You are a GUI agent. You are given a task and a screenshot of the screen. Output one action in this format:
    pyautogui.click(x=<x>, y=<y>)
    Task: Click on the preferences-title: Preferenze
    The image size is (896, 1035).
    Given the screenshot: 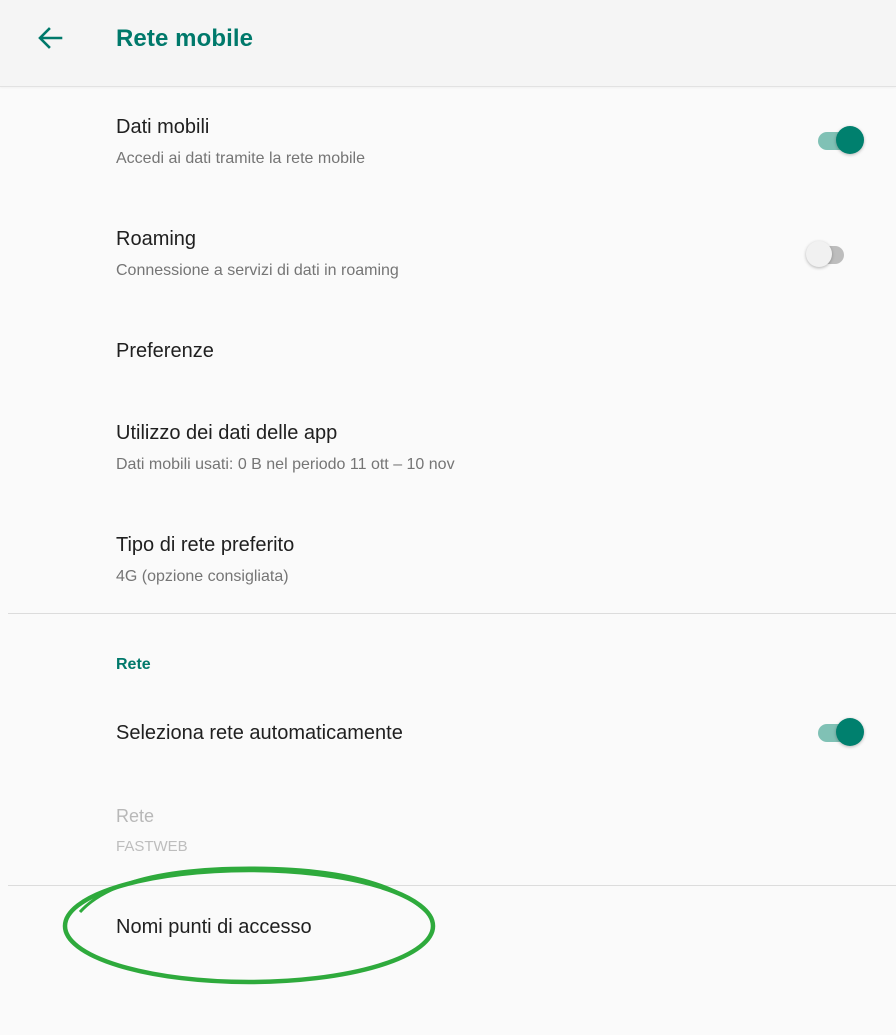 What is the action you would take?
    pyautogui.click(x=165, y=351)
    